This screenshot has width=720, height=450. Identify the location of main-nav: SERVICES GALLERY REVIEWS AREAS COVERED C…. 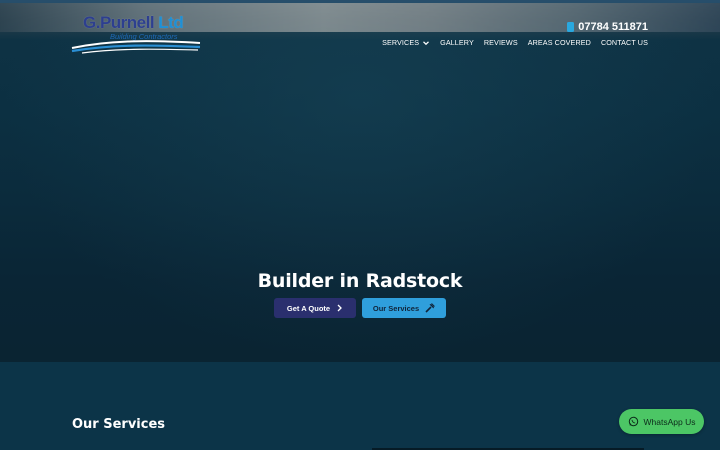
(515, 42).